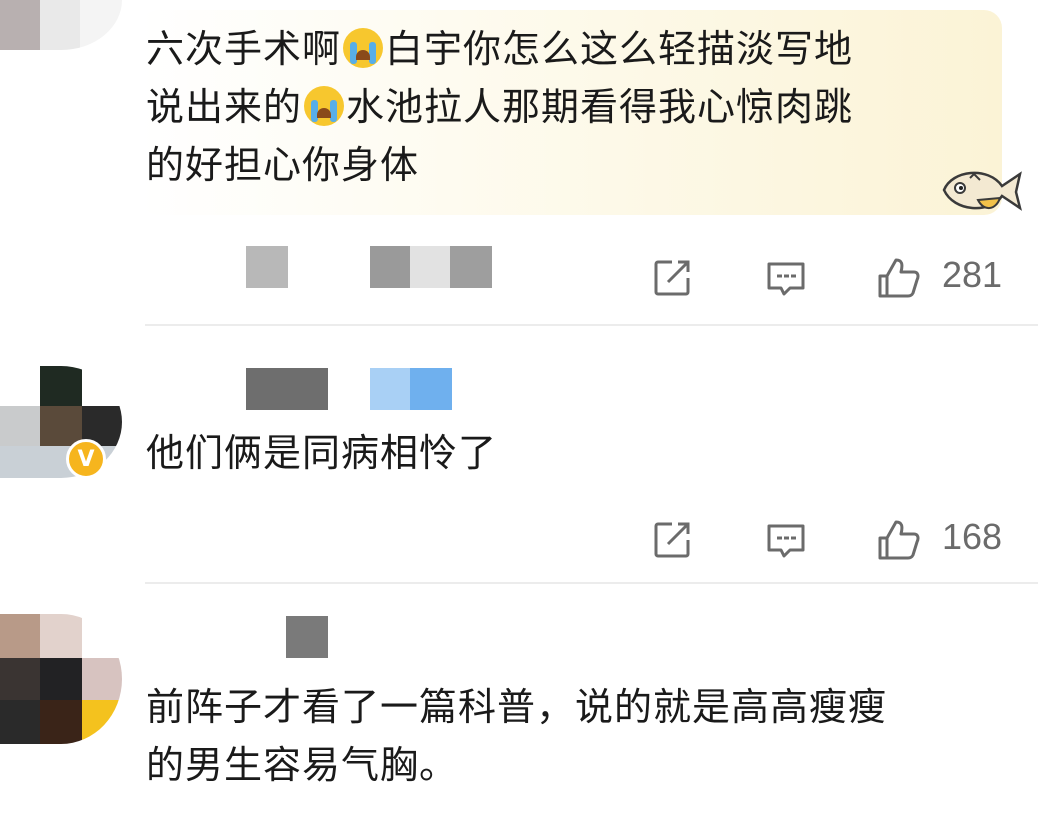  What do you see at coordinates (86, 459) in the screenshot?
I see `verified-badge-icon: V` at bounding box center [86, 459].